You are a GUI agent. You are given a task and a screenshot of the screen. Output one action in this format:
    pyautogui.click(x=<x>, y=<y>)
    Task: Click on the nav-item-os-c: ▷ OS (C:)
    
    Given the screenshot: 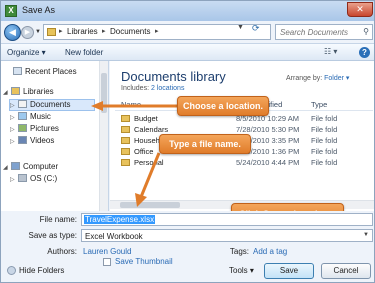 What is the action you would take?
    pyautogui.click(x=33, y=180)
    